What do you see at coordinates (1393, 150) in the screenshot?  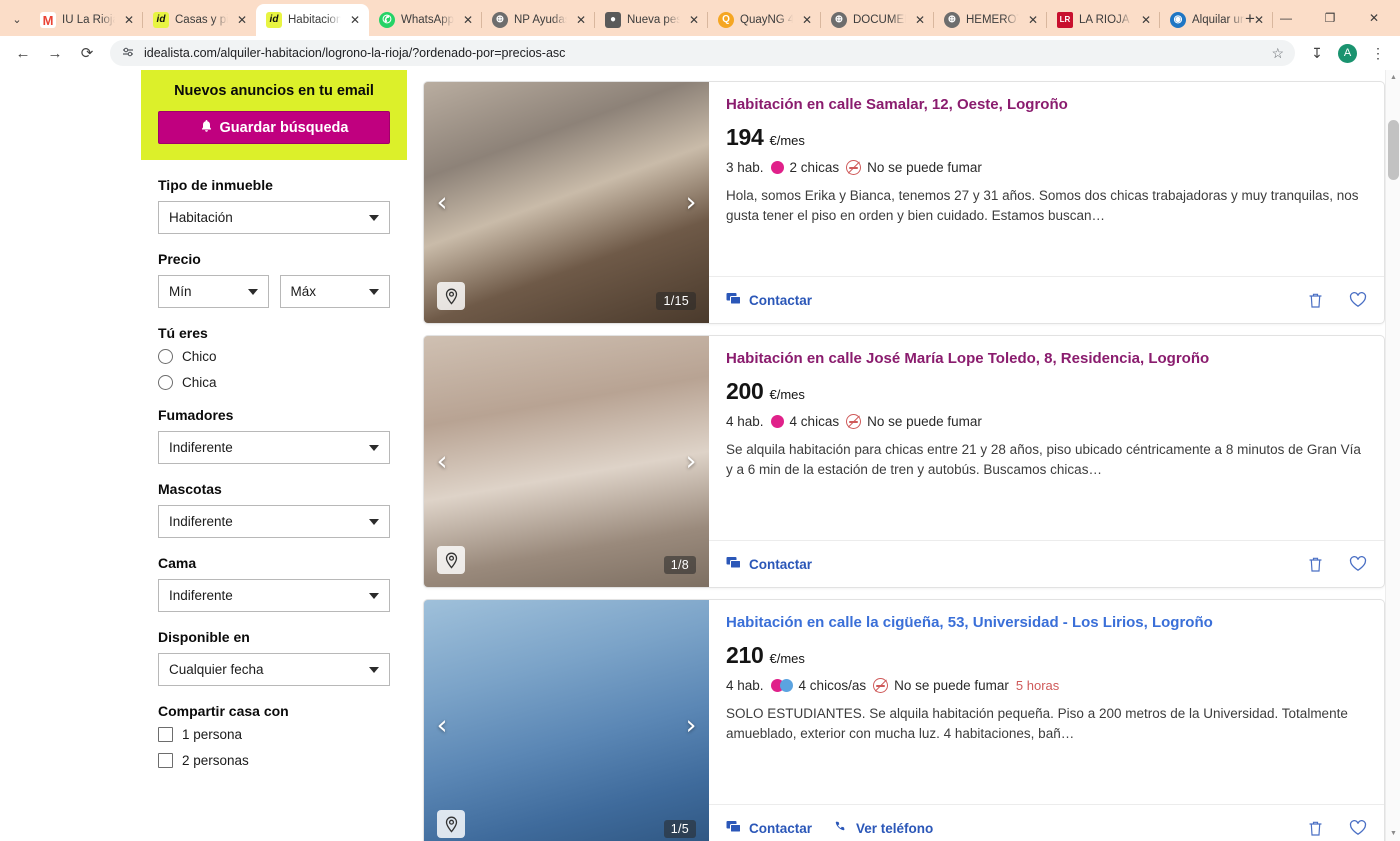 I see `scrollbar-thumb` at bounding box center [1393, 150].